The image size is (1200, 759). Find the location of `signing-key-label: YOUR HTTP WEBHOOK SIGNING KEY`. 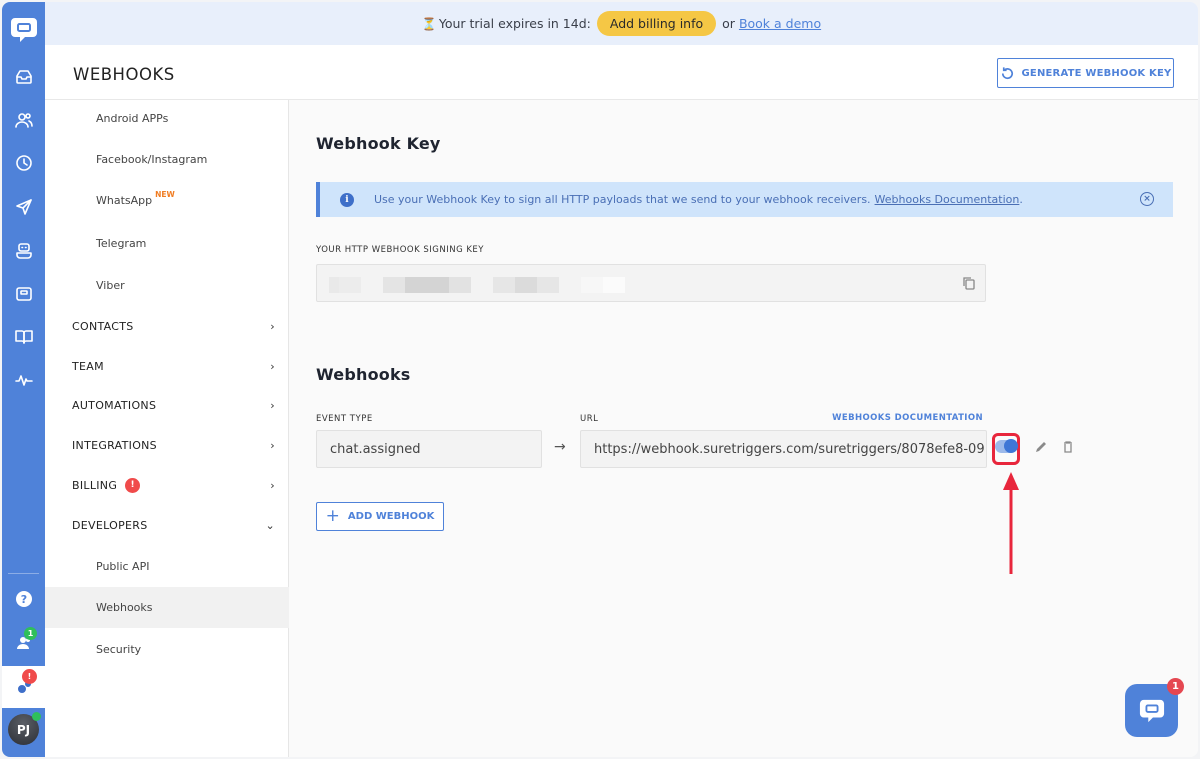

signing-key-label: YOUR HTTP WEBHOOK SIGNING KEY is located at coordinates (400, 250).